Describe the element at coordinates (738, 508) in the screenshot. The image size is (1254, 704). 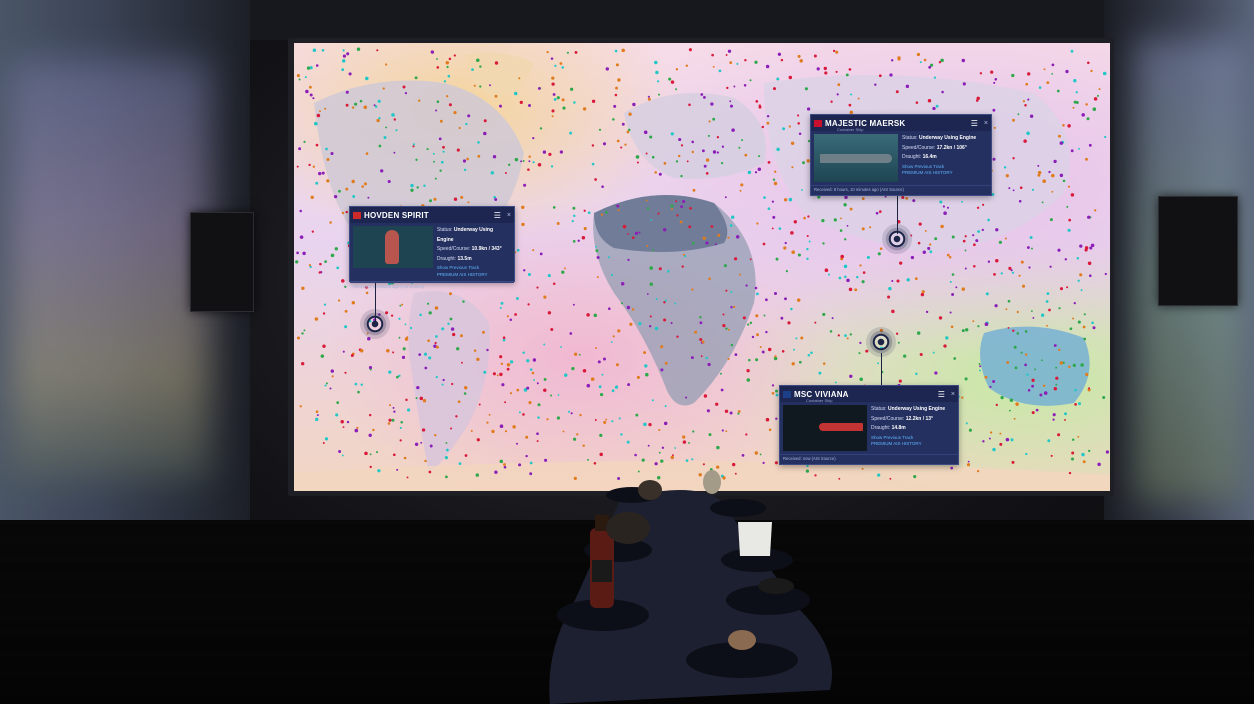
I see `table-pad` at that location.